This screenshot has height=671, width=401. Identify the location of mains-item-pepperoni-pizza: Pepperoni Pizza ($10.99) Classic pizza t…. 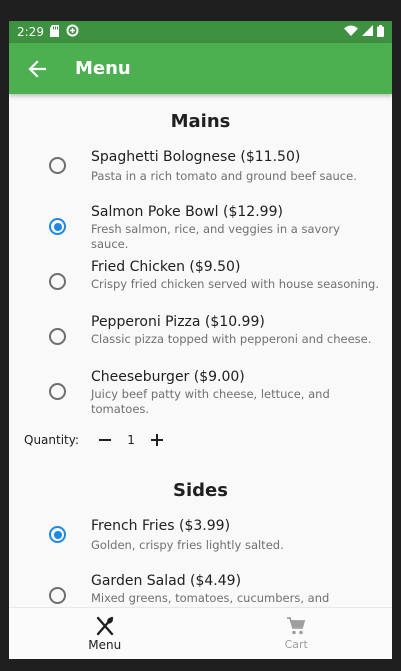
(200, 341).